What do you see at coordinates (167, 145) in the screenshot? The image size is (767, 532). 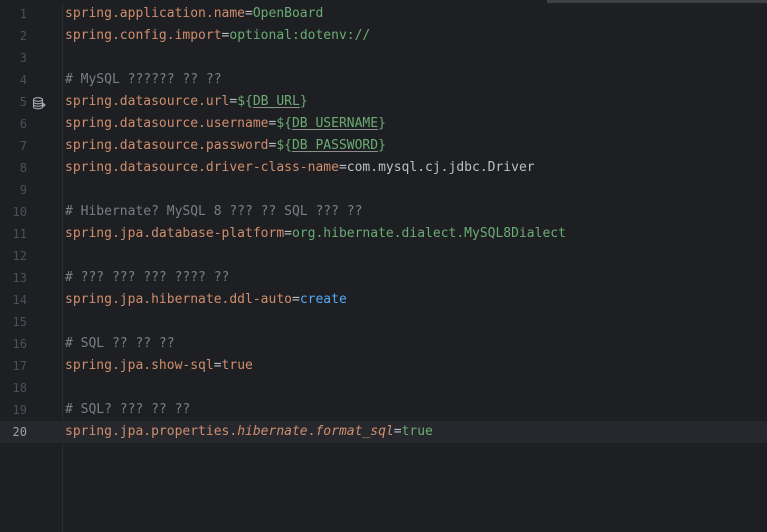 I see `property-key: spring.datasource.password` at bounding box center [167, 145].